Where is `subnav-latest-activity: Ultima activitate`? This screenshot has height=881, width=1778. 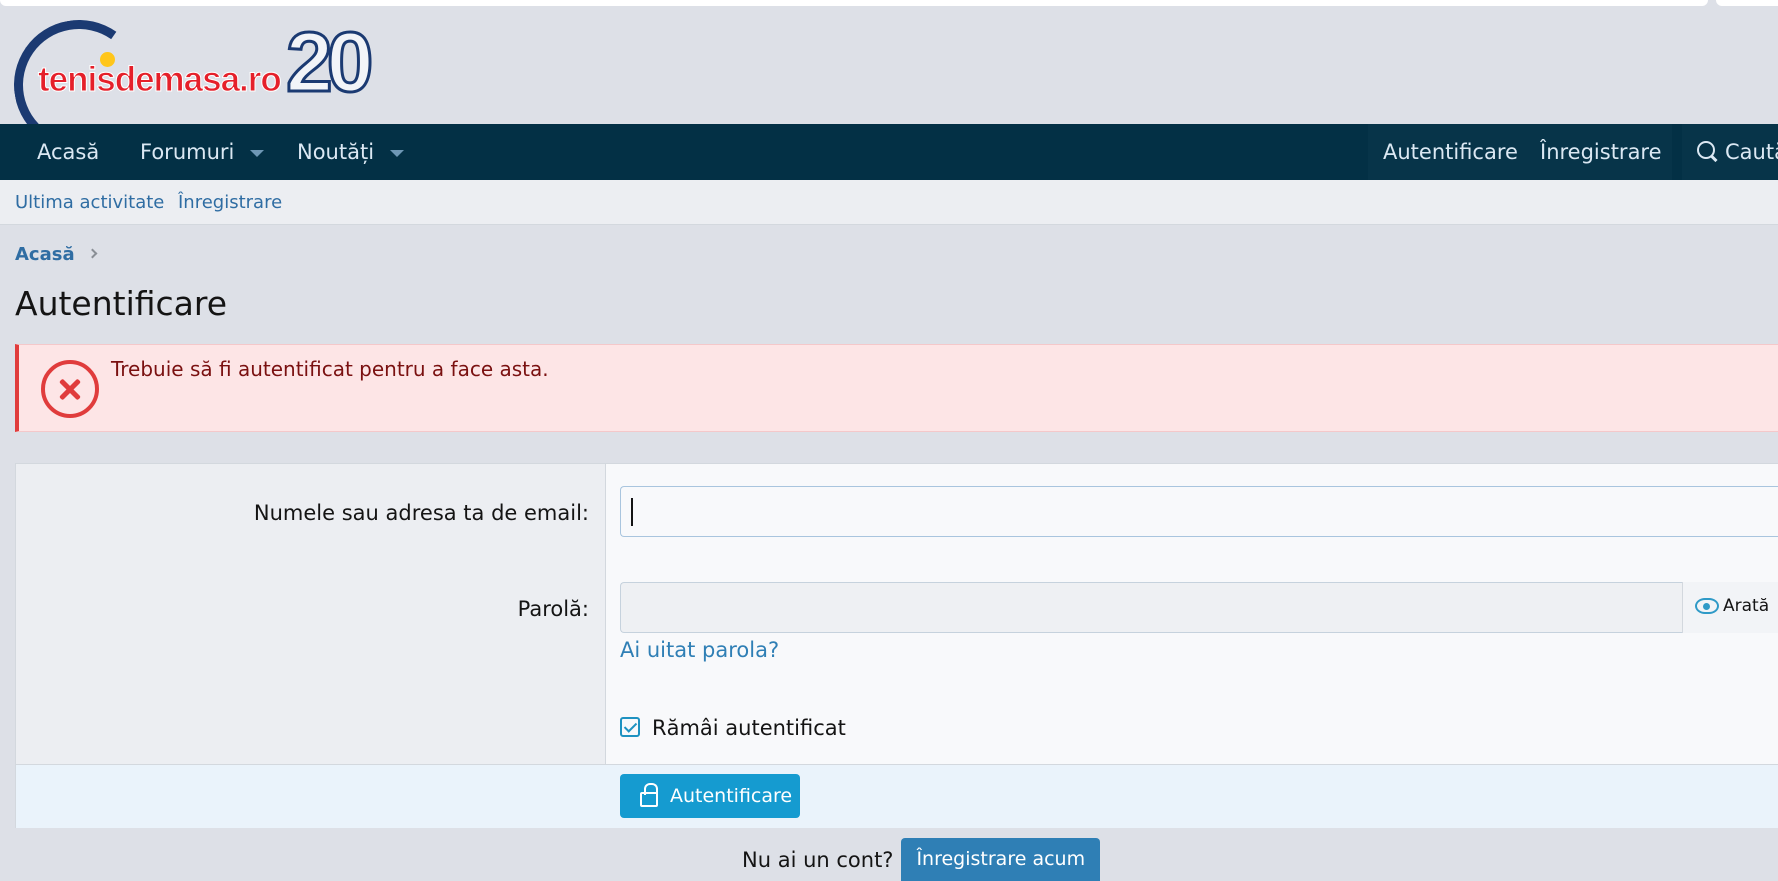
subnav-latest-activity: Ultima activitate is located at coordinates (89, 202).